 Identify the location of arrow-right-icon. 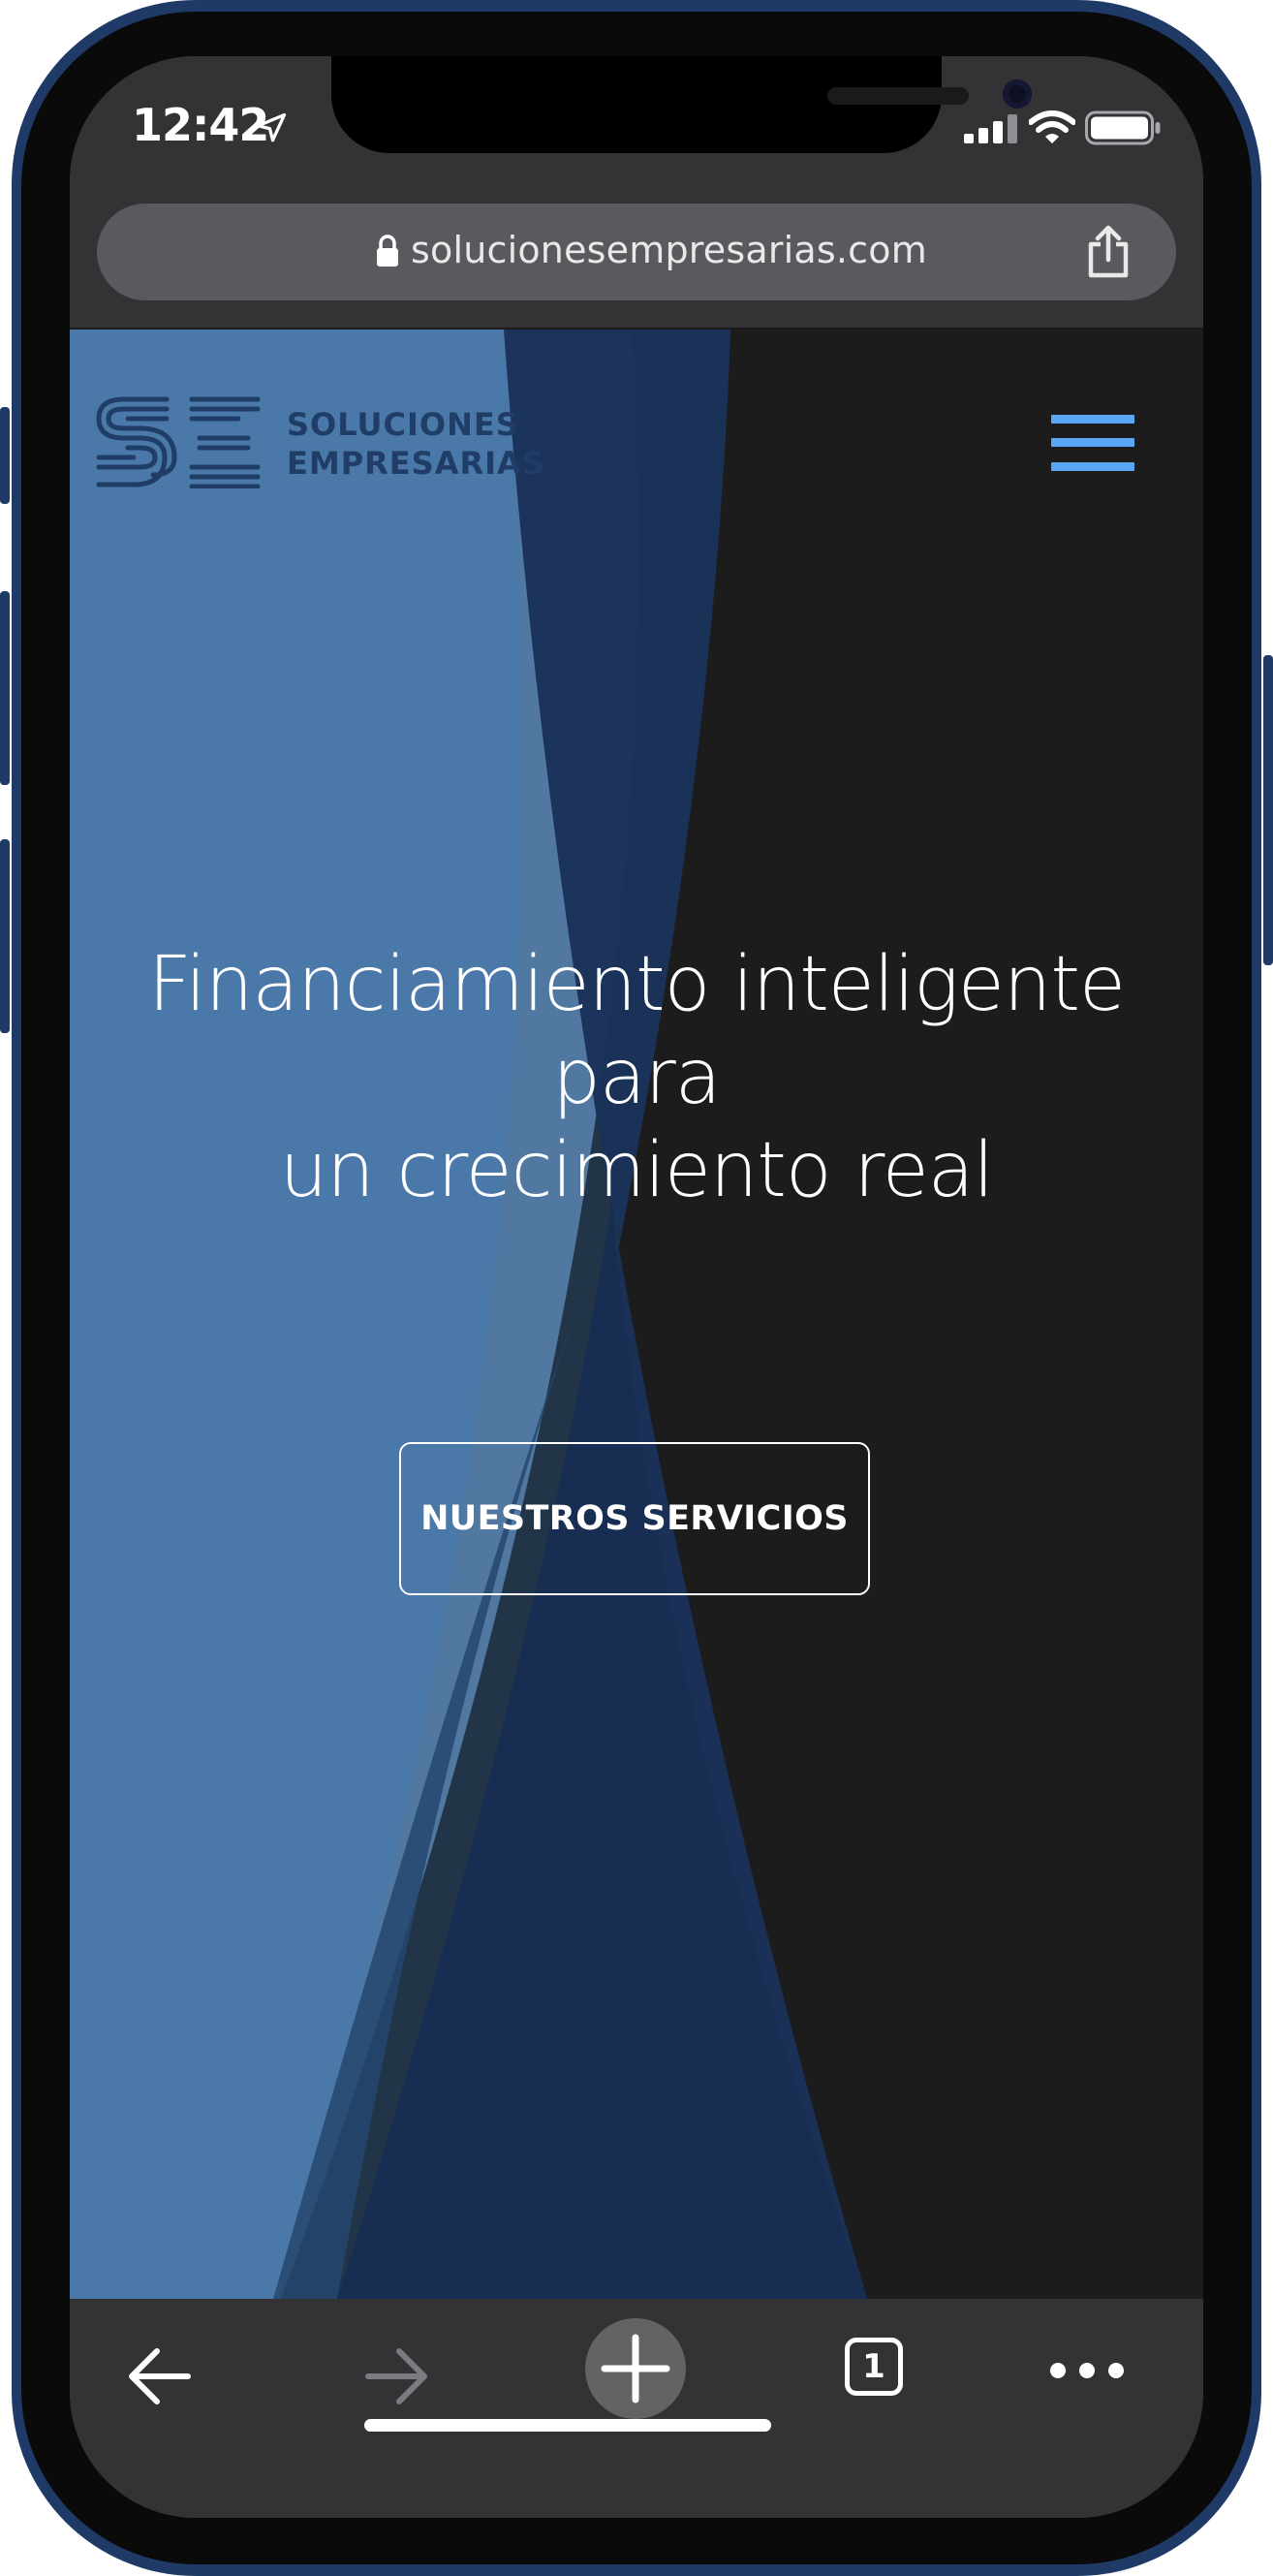
(397, 2376).